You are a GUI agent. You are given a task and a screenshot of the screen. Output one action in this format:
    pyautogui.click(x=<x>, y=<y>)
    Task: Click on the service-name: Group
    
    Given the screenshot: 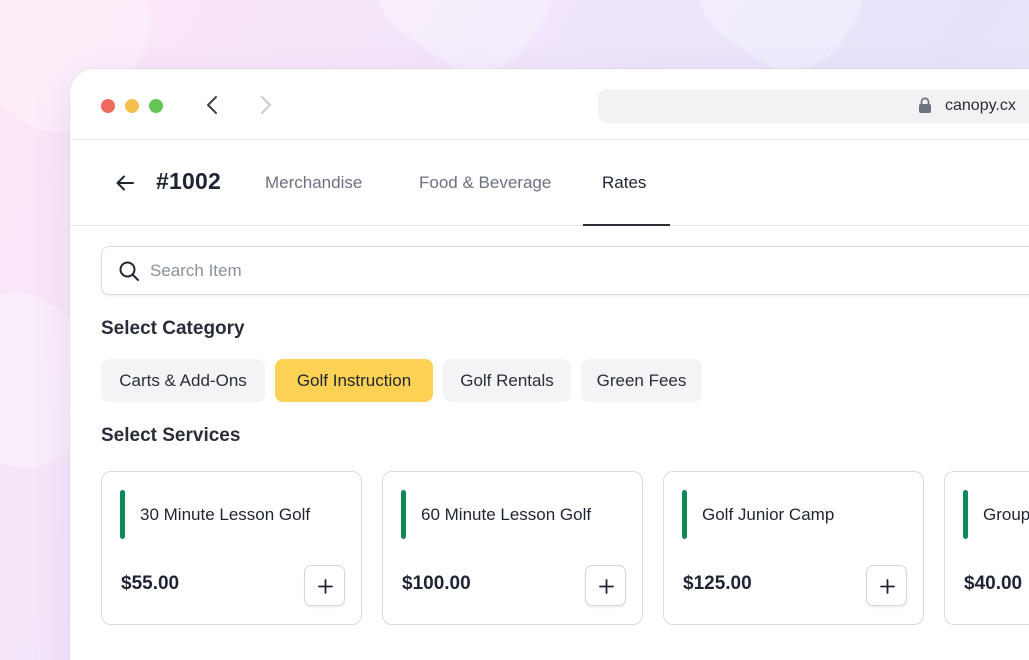 What is the action you would take?
    pyautogui.click(x=1006, y=514)
    